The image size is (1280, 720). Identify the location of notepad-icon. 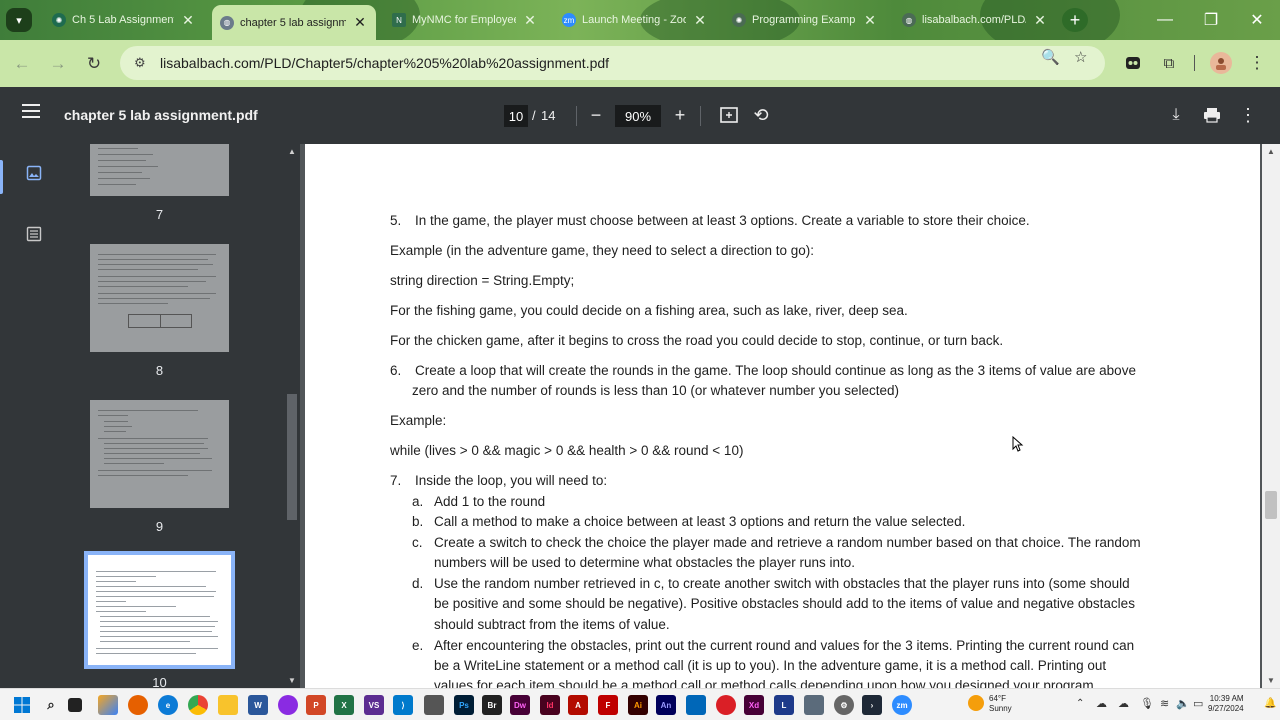
(434, 705).